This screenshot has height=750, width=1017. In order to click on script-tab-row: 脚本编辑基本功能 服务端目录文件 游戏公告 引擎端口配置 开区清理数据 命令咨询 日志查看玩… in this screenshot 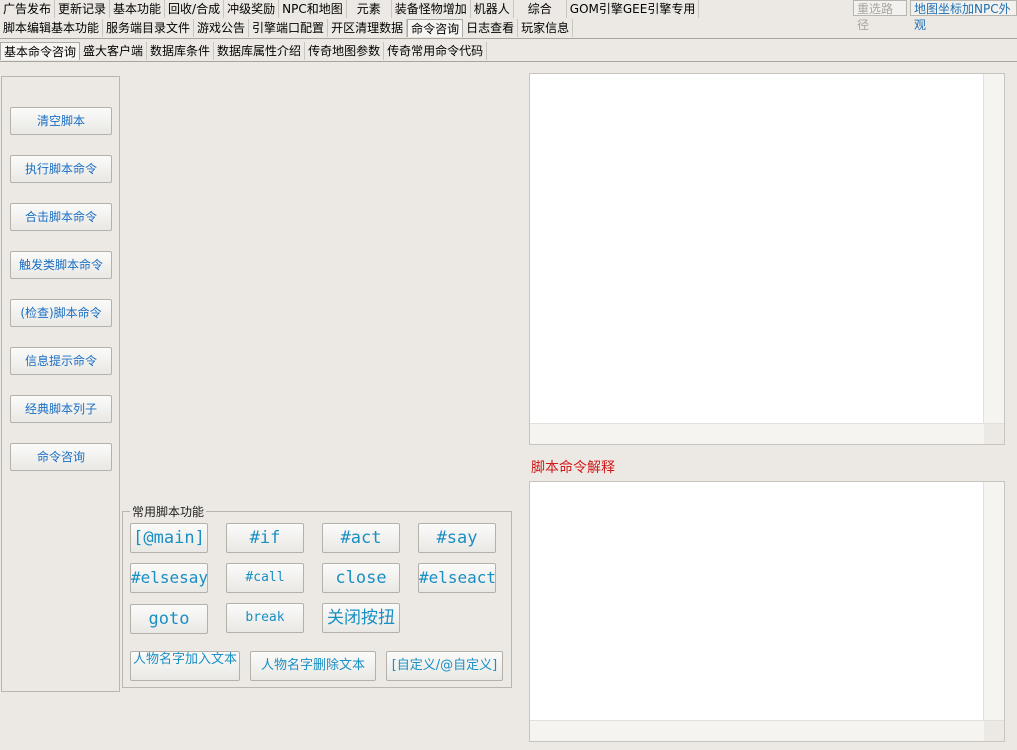, I will do `click(287, 28)`.